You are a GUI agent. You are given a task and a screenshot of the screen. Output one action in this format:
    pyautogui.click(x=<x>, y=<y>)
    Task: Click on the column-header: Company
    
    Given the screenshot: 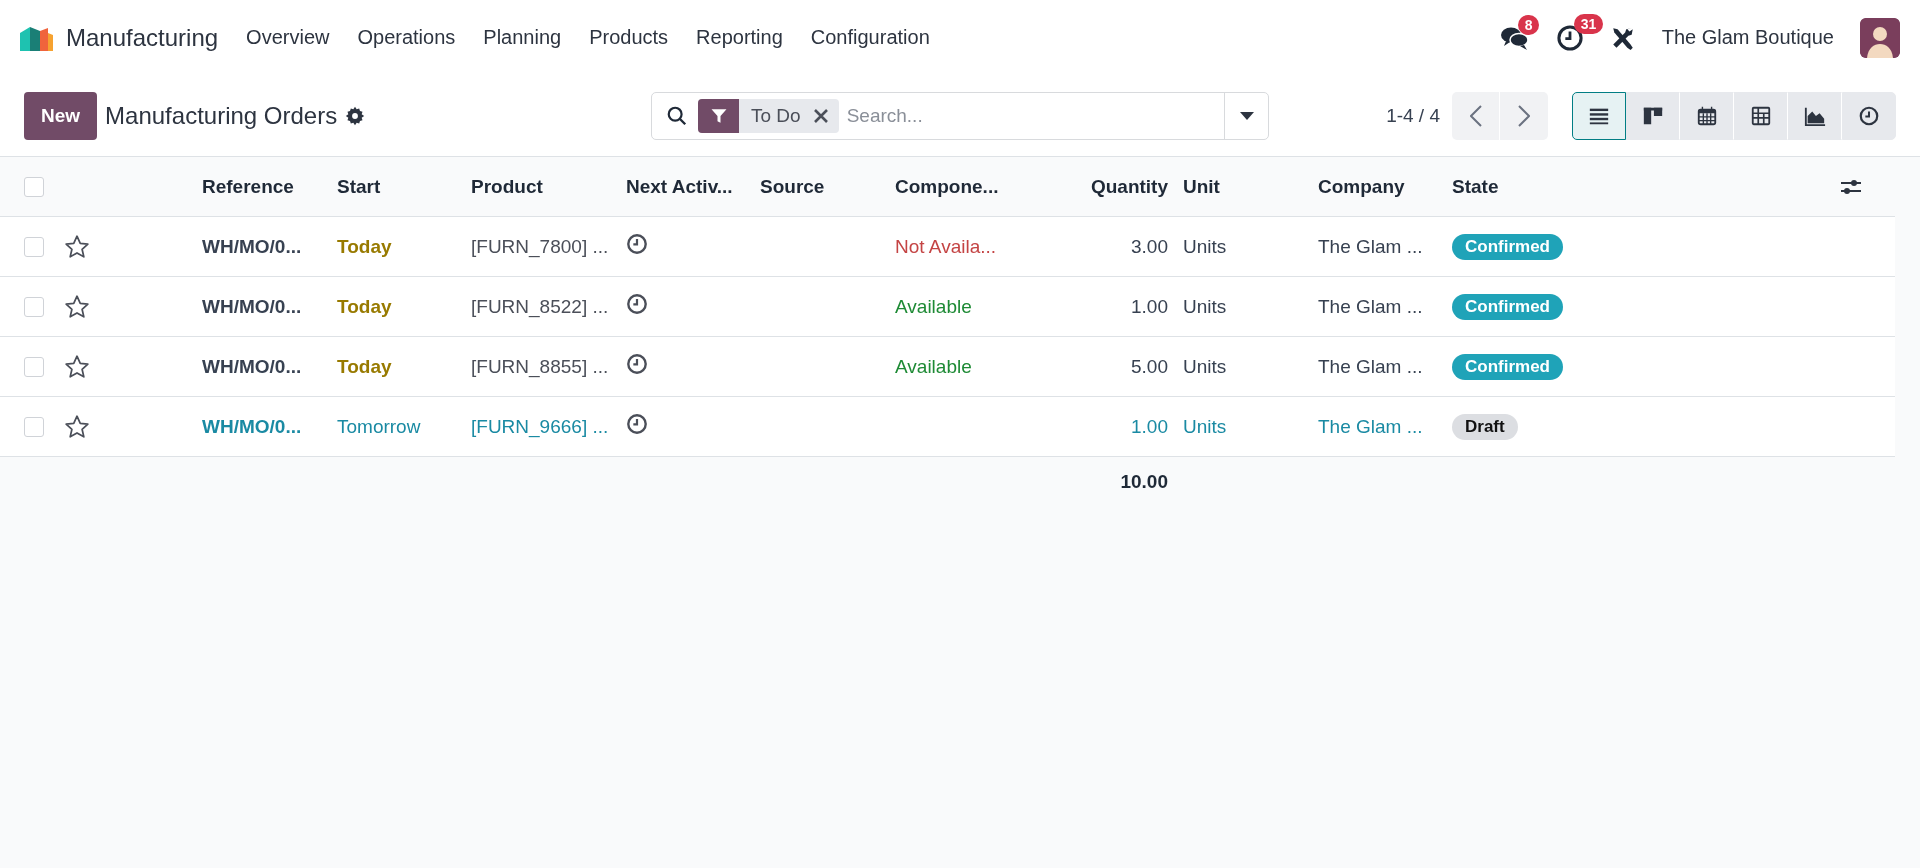 What is the action you would take?
    pyautogui.click(x=1385, y=186)
    